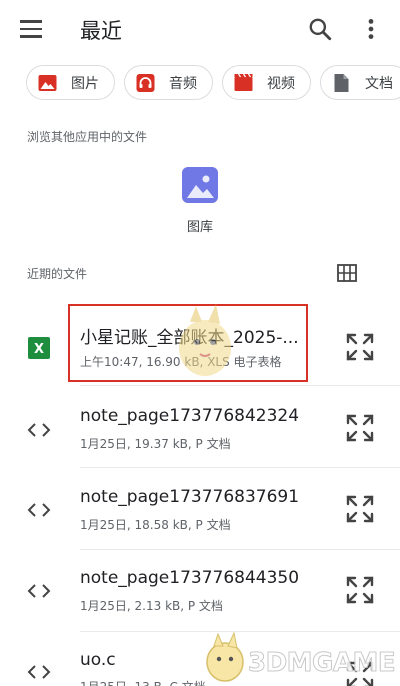  What do you see at coordinates (155, 525) in the screenshot?
I see `file-meta: 1月25日, 18.58 kB, P 文档` at bounding box center [155, 525].